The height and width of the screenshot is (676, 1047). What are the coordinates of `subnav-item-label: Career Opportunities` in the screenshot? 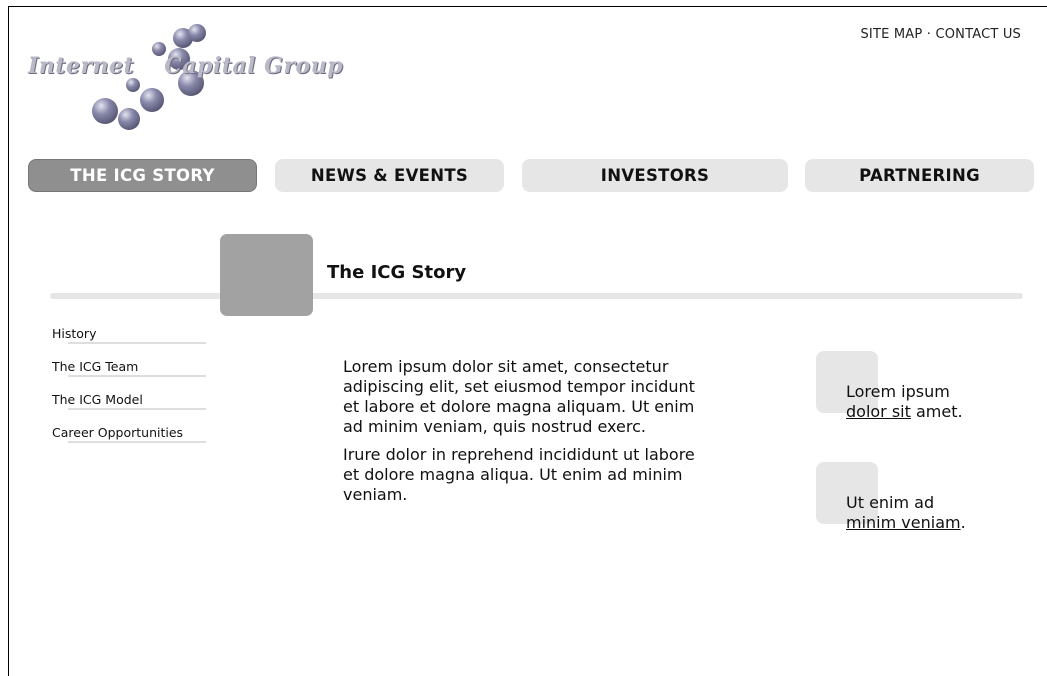 It's located at (118, 432).